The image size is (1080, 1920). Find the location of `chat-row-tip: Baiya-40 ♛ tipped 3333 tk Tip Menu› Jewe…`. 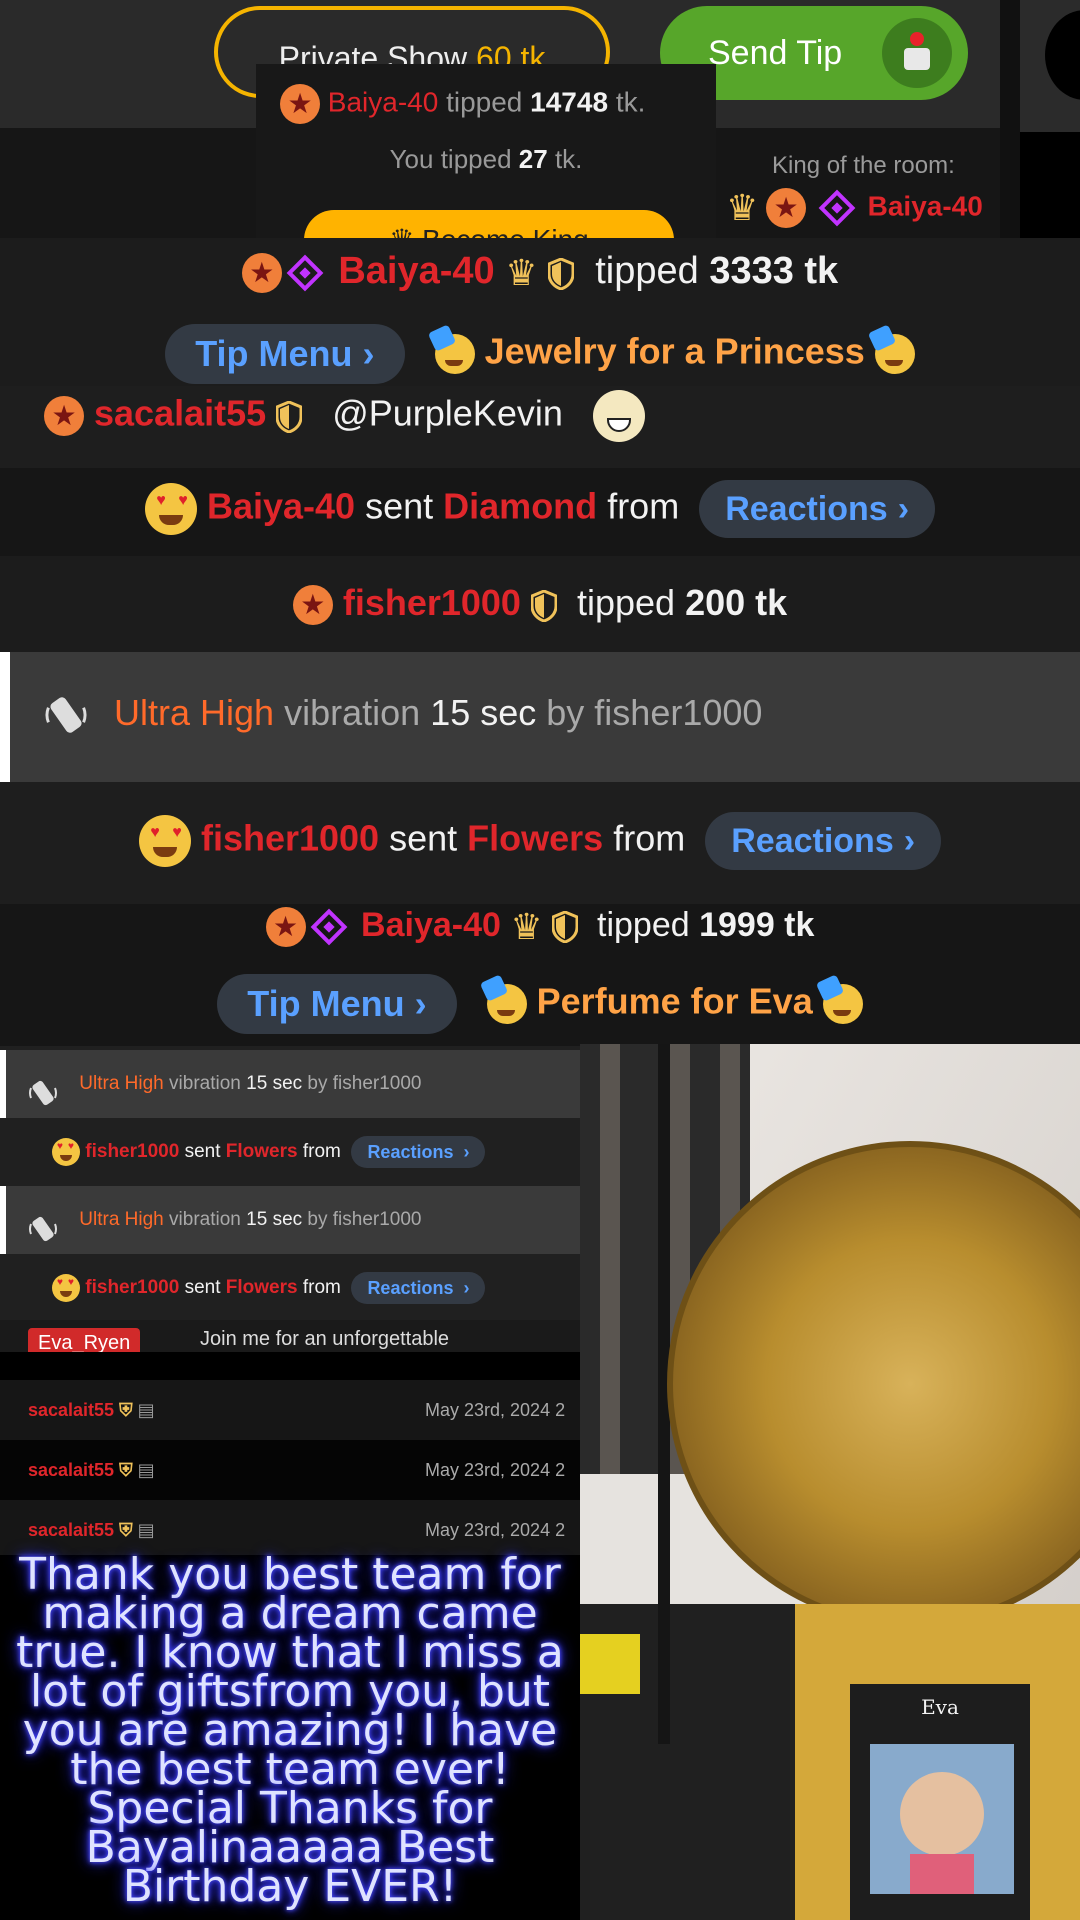

chat-row-tip: Baiya-40 ♛ tipped 3333 tk Tip Menu› Jewe… is located at coordinates (540, 312).